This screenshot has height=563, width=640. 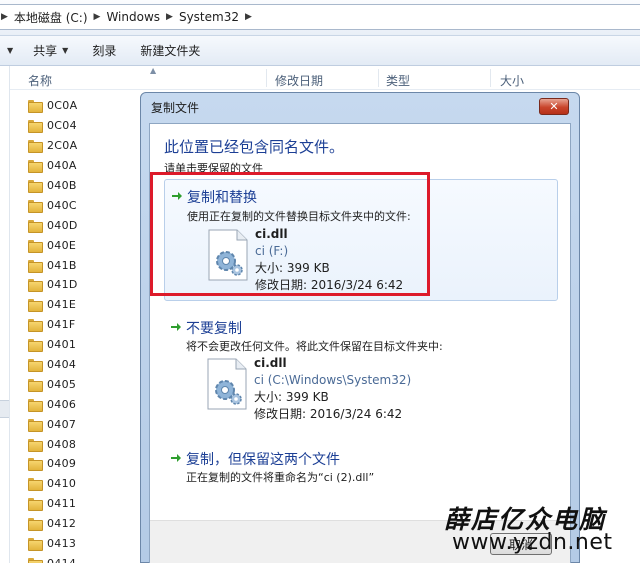 I want to click on close-button: ✕, so click(x=554, y=106).